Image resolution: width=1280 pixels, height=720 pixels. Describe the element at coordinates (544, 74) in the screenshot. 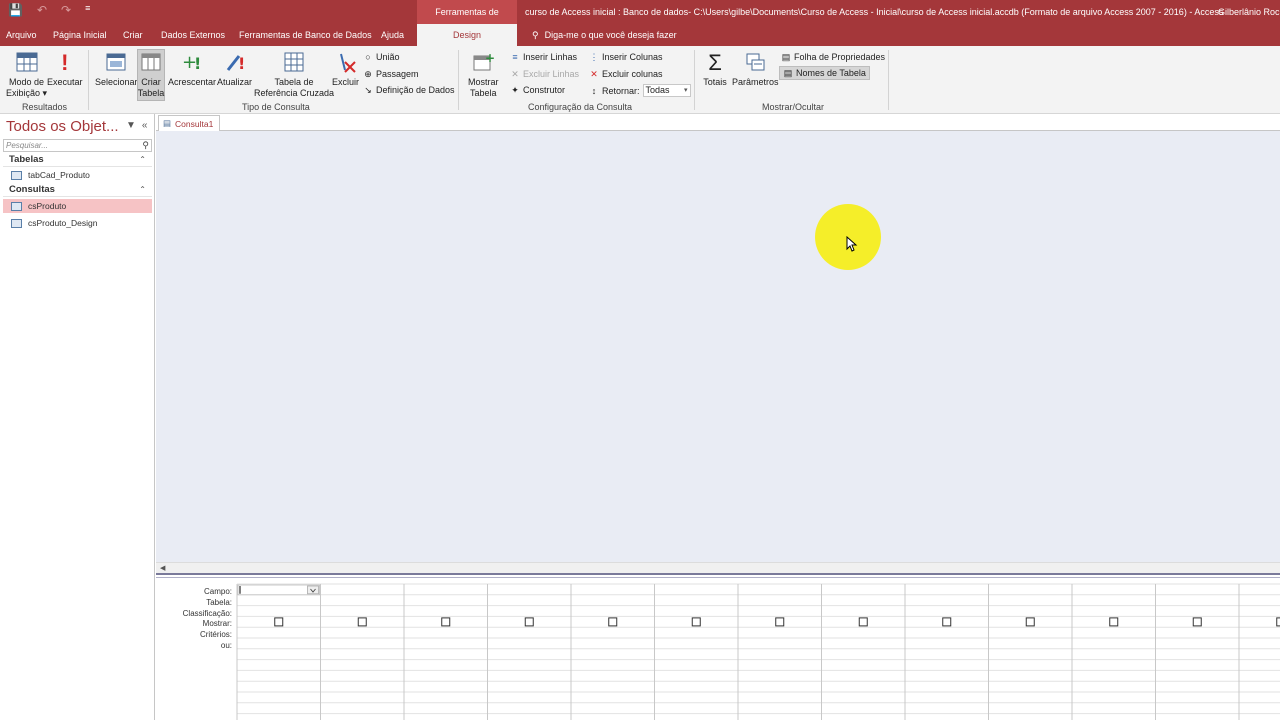

I see `delete-rows-button: ✕ Excluir Linhas` at that location.